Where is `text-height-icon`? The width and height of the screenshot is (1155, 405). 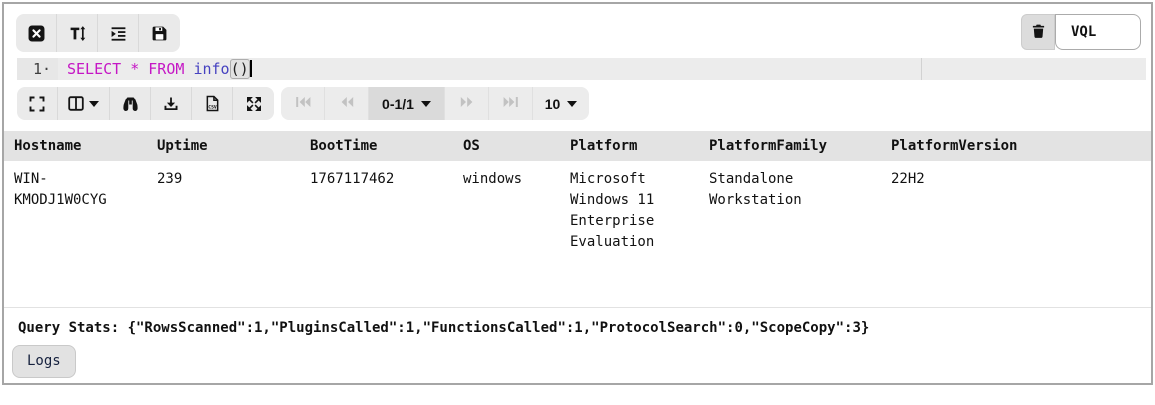
text-height-icon is located at coordinates (77, 33).